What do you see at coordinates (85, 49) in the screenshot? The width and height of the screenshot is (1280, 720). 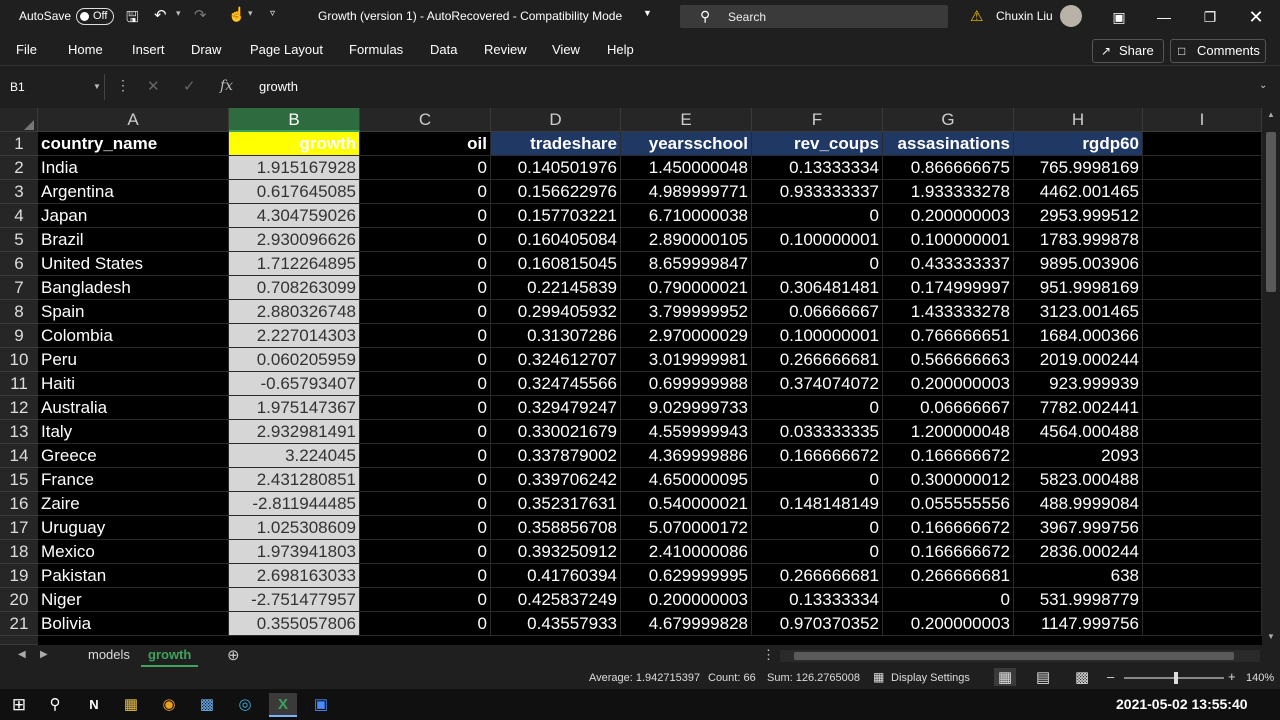 I see `menu-home: Home` at bounding box center [85, 49].